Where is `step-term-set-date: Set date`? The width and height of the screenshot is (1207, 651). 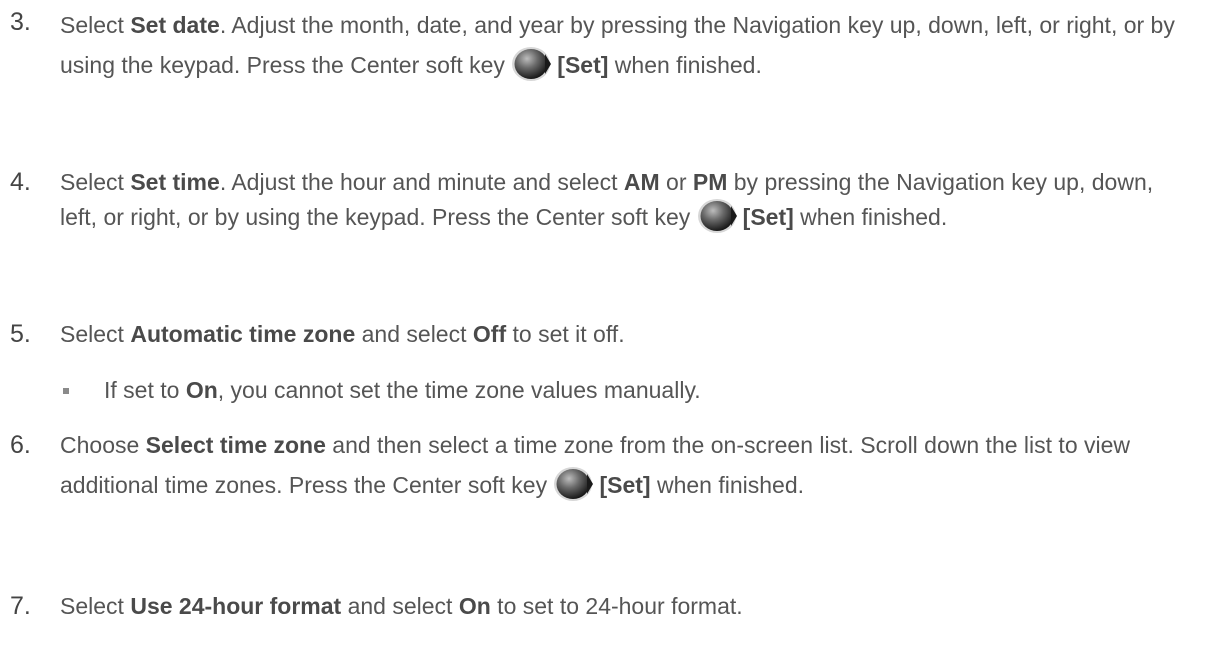 step-term-set-date: Set date is located at coordinates (175, 25).